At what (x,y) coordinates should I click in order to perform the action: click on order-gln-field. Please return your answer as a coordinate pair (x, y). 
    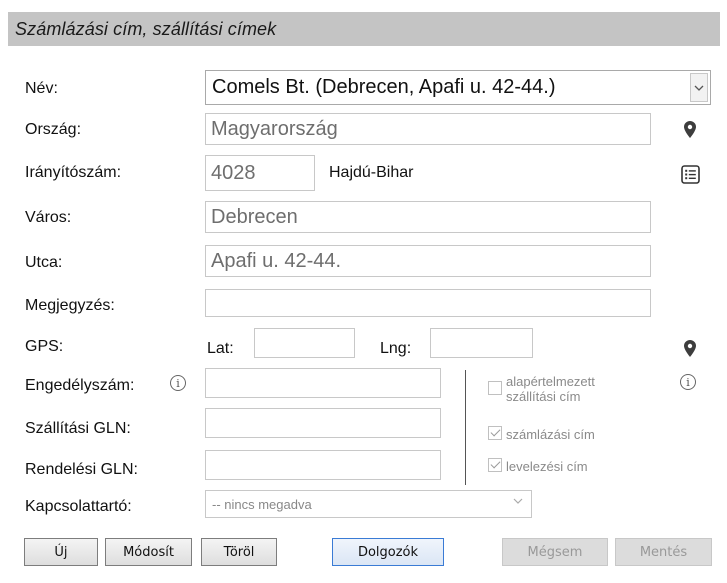
    Looking at the image, I should click on (323, 465).